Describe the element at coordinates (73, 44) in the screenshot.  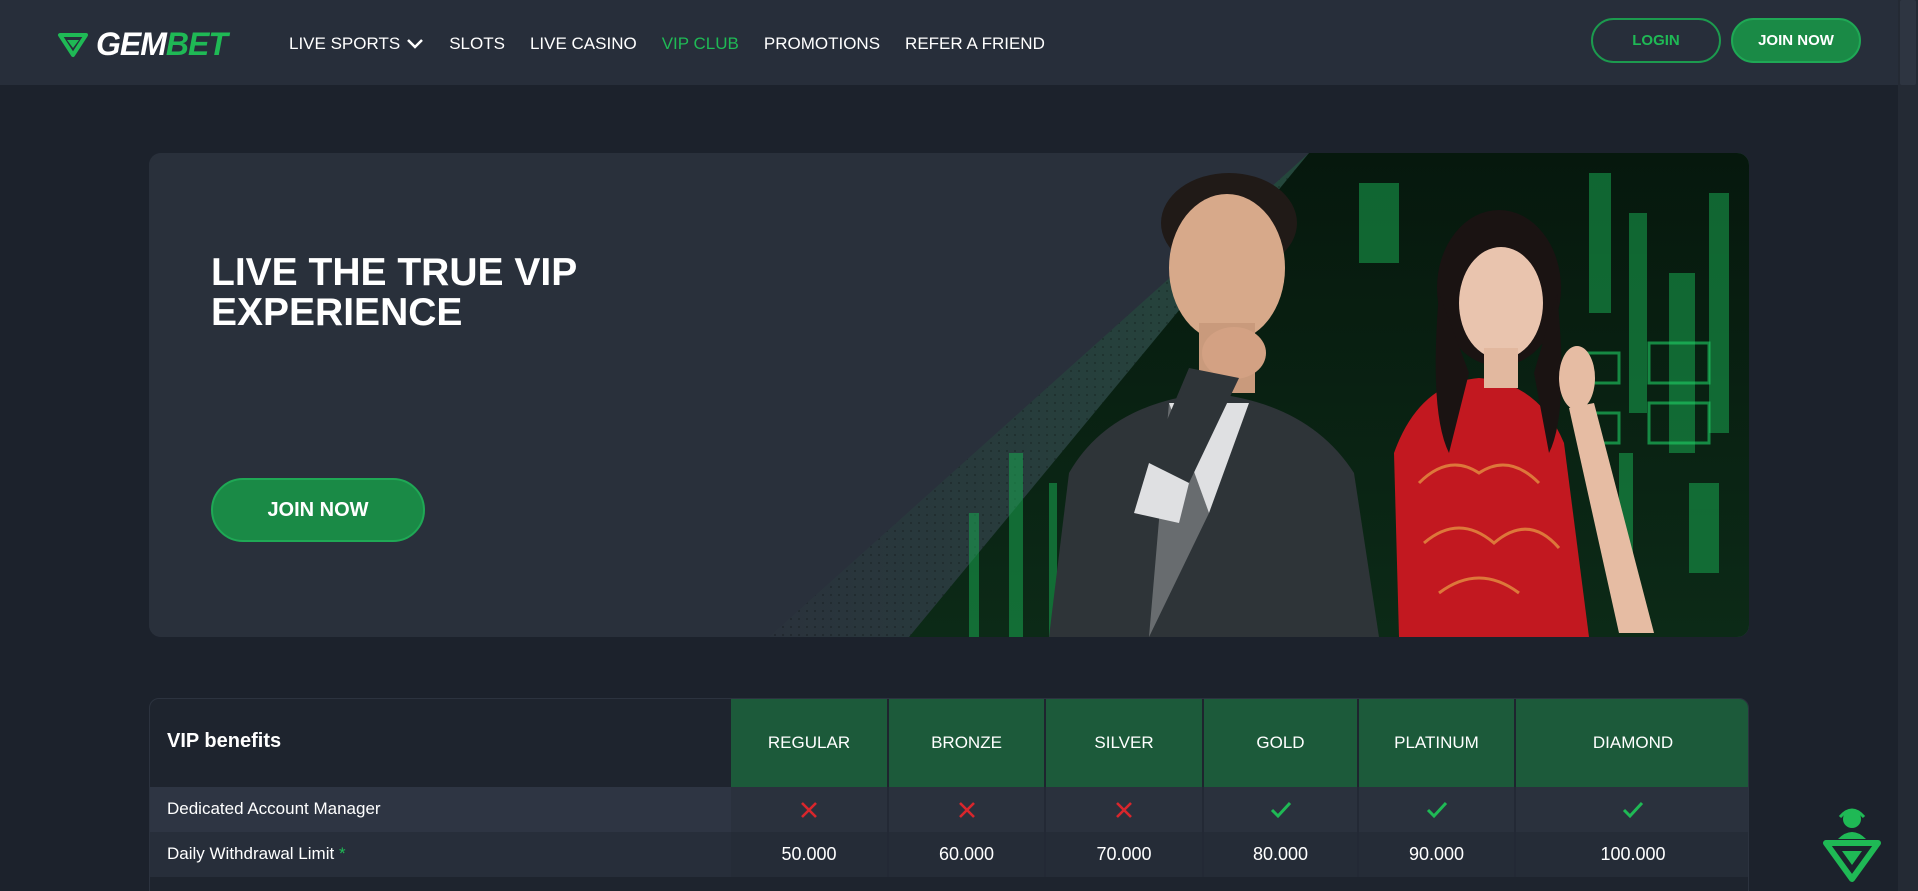
I see `gem-logo-icon` at that location.